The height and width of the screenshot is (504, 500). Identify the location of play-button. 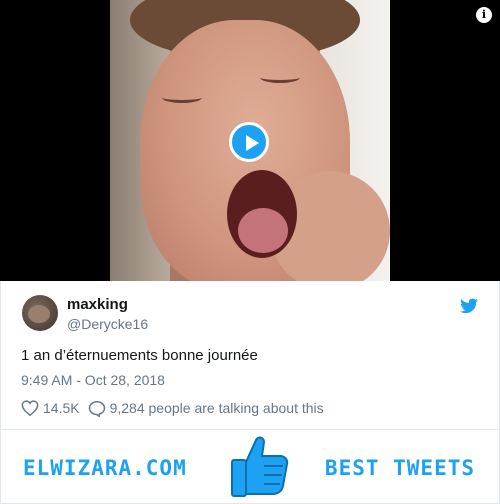
(249, 142).